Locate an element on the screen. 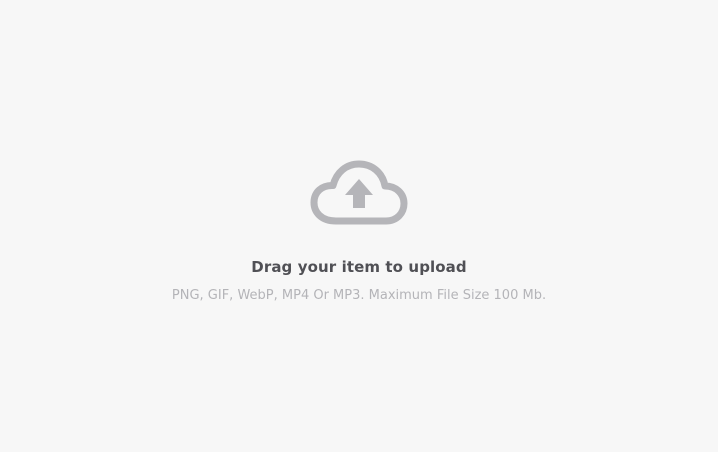  cloud-upload-icon is located at coordinates (359, 192).